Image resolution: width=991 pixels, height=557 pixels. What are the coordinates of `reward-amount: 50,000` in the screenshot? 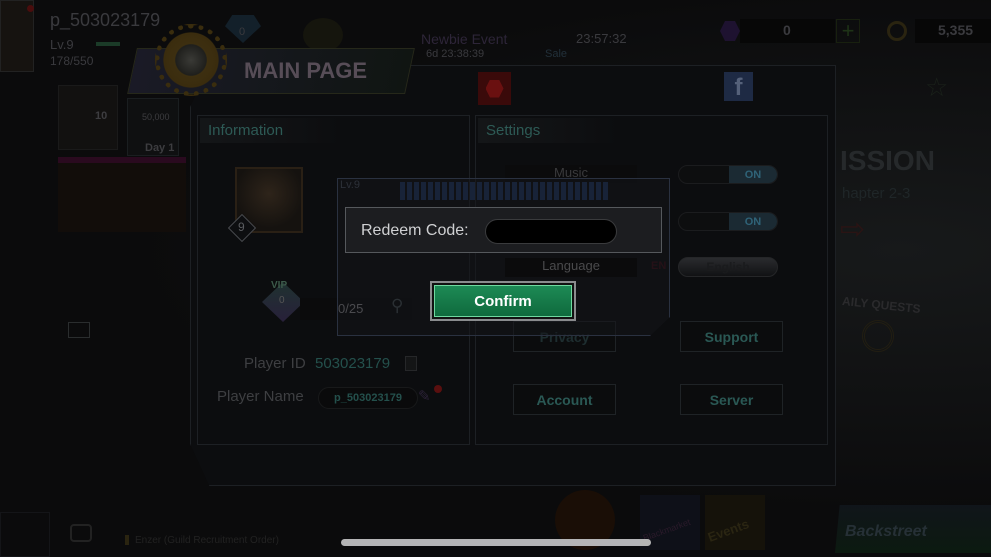 It's located at (156, 117).